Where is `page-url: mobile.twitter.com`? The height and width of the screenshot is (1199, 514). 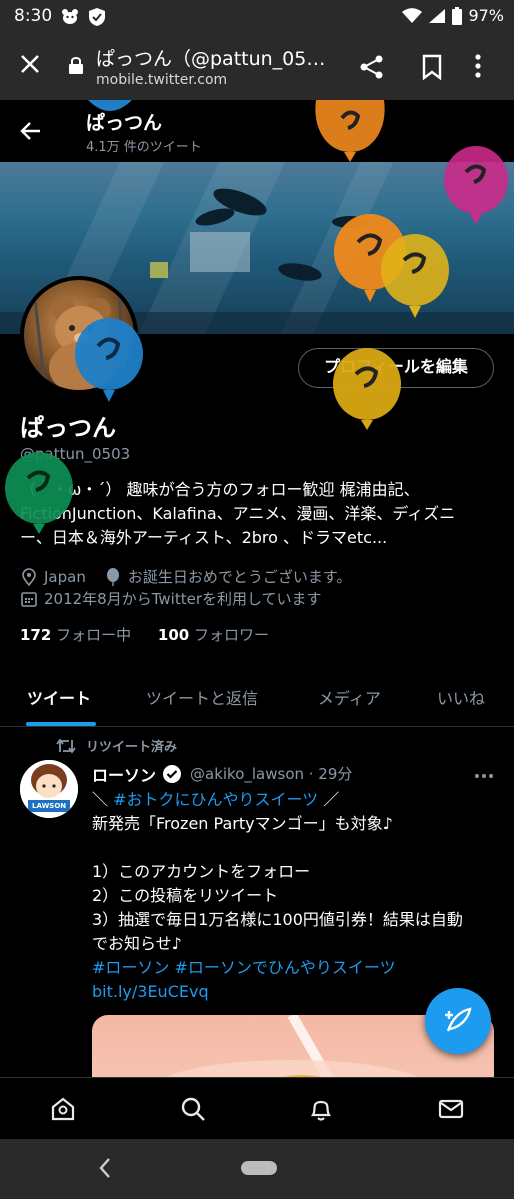
page-url: mobile.twitter.com is located at coordinates (161, 80).